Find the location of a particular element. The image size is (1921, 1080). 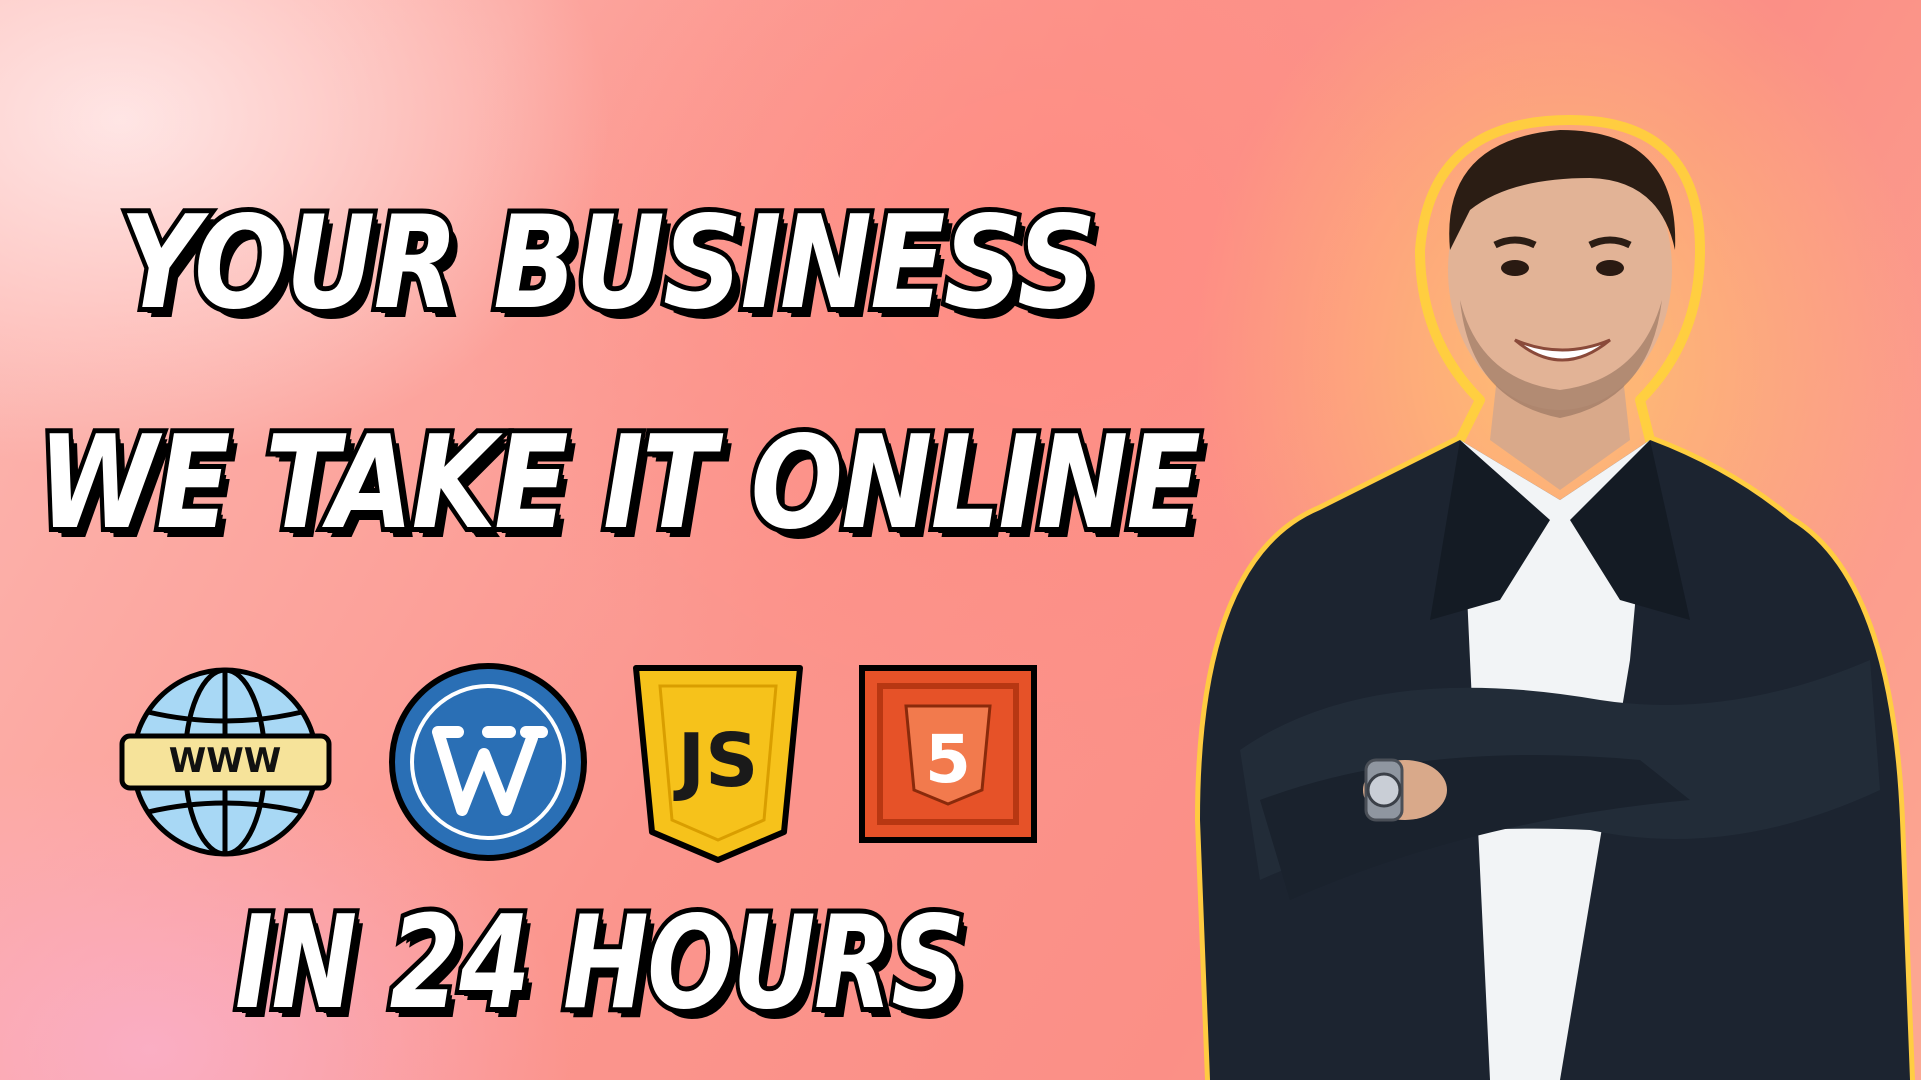

html5-icon: 5 is located at coordinates (948, 754).